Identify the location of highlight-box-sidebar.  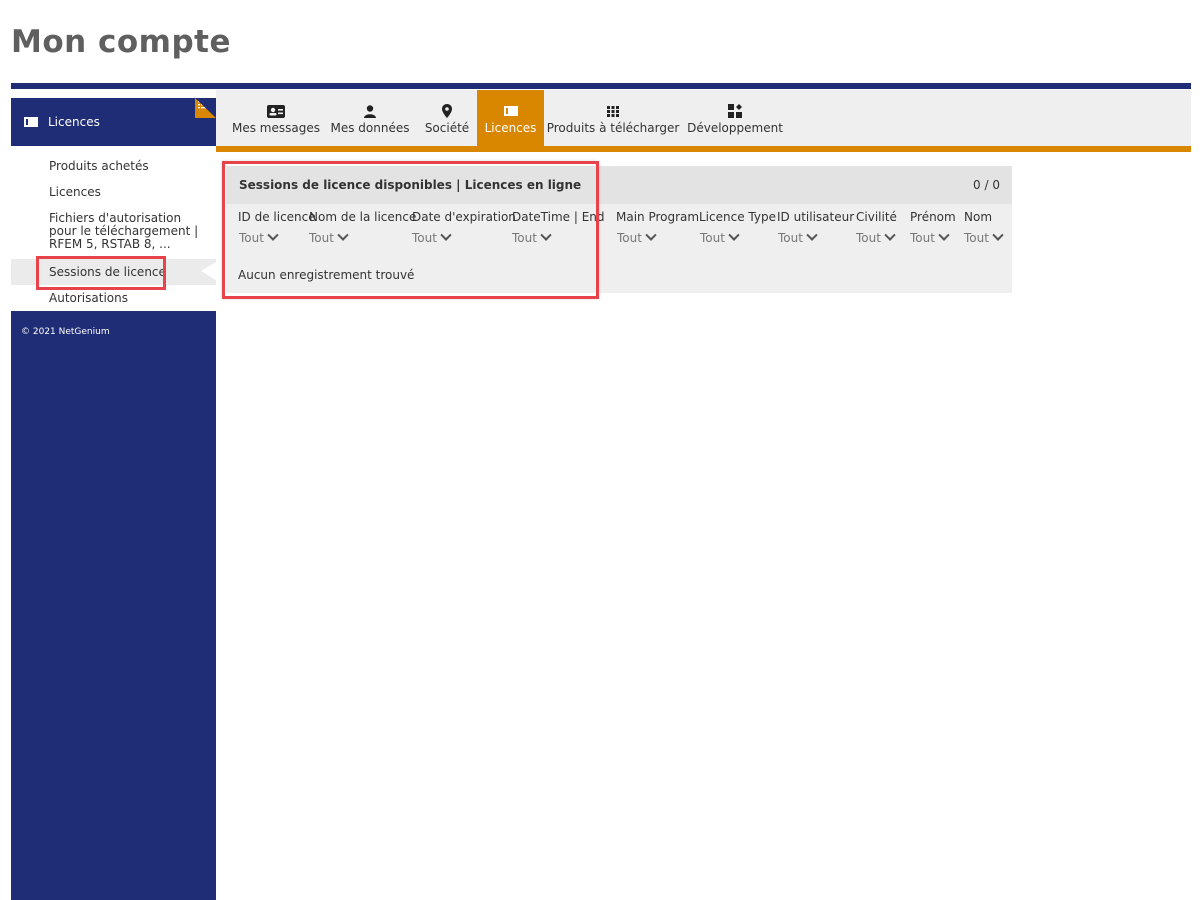
(101, 273).